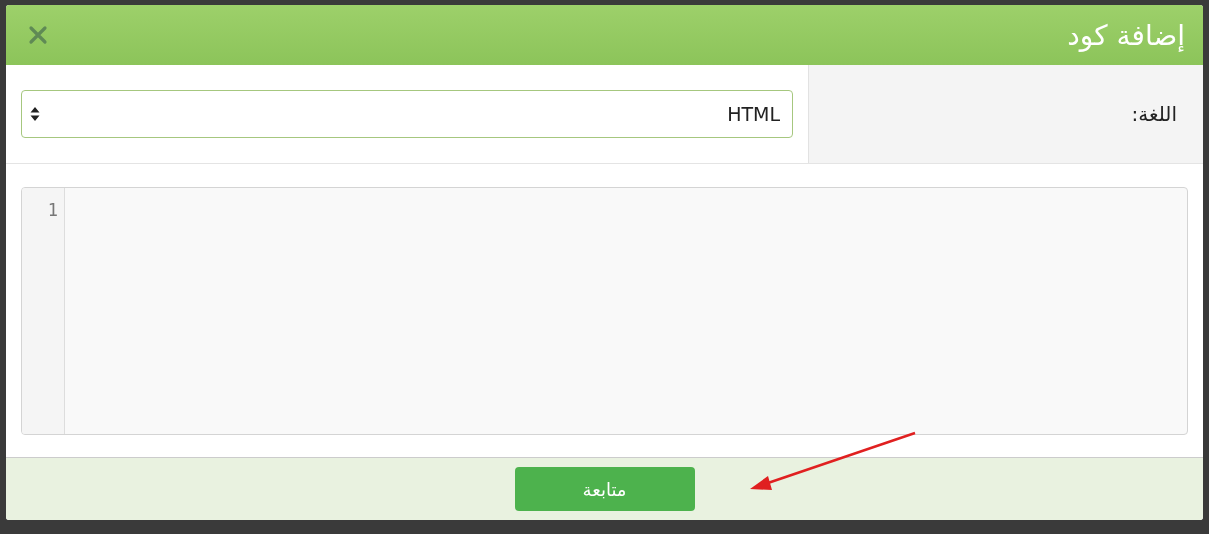 This screenshot has height=534, width=1209. Describe the element at coordinates (52, 210) in the screenshot. I see `line-number: 1` at that location.